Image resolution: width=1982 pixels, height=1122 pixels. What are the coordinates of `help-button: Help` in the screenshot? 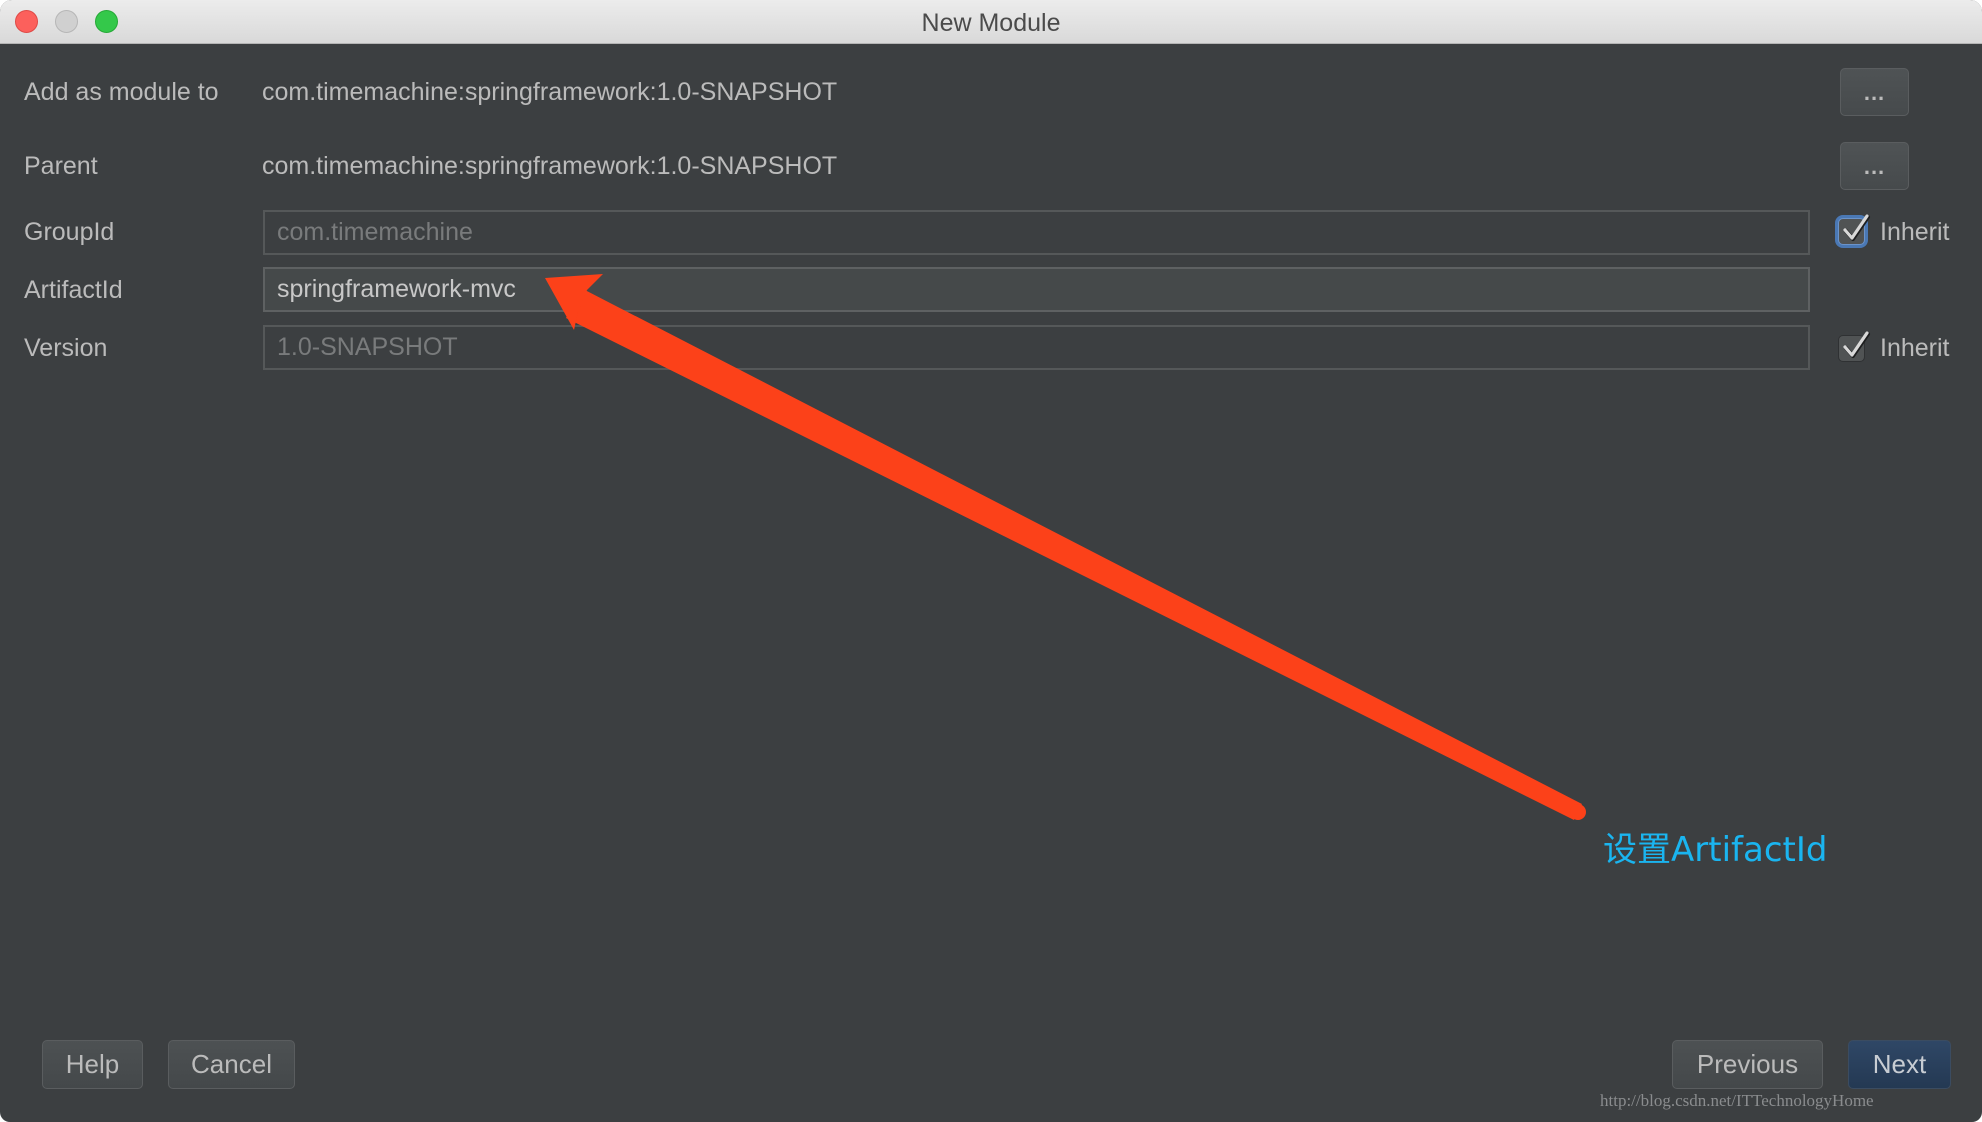 It's located at (92, 1064).